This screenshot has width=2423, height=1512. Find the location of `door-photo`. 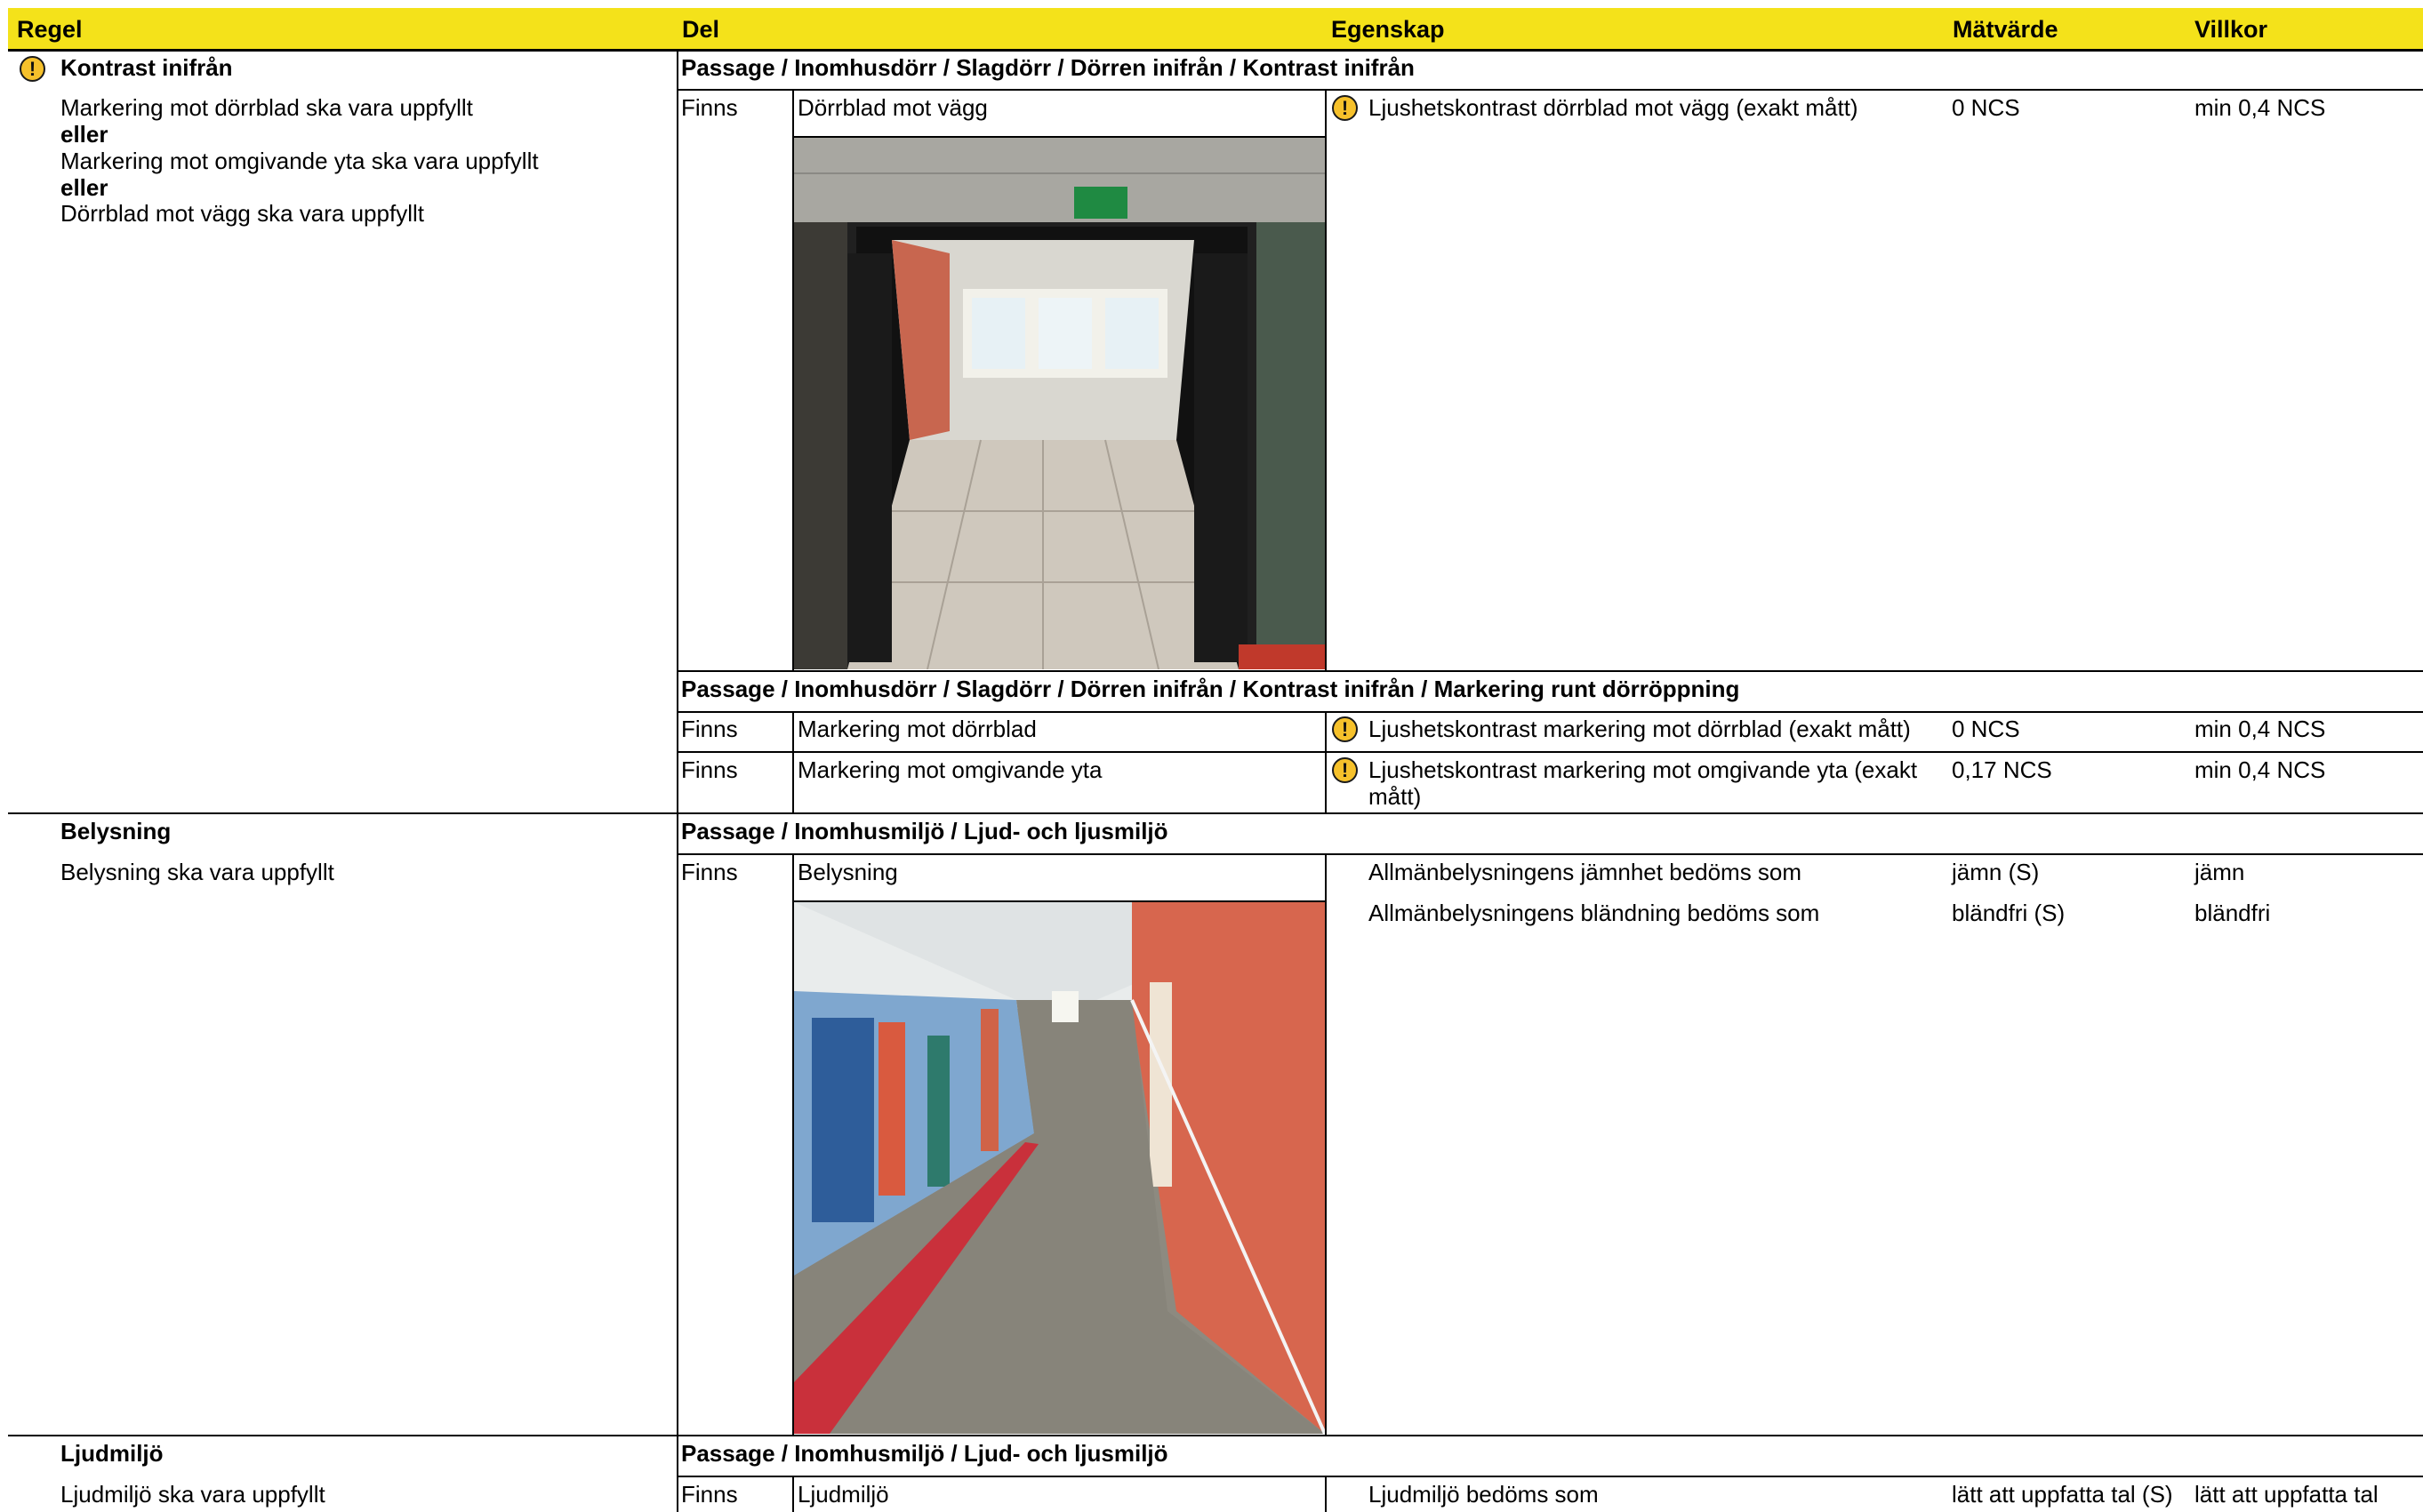

door-photo is located at coordinates (1059, 403).